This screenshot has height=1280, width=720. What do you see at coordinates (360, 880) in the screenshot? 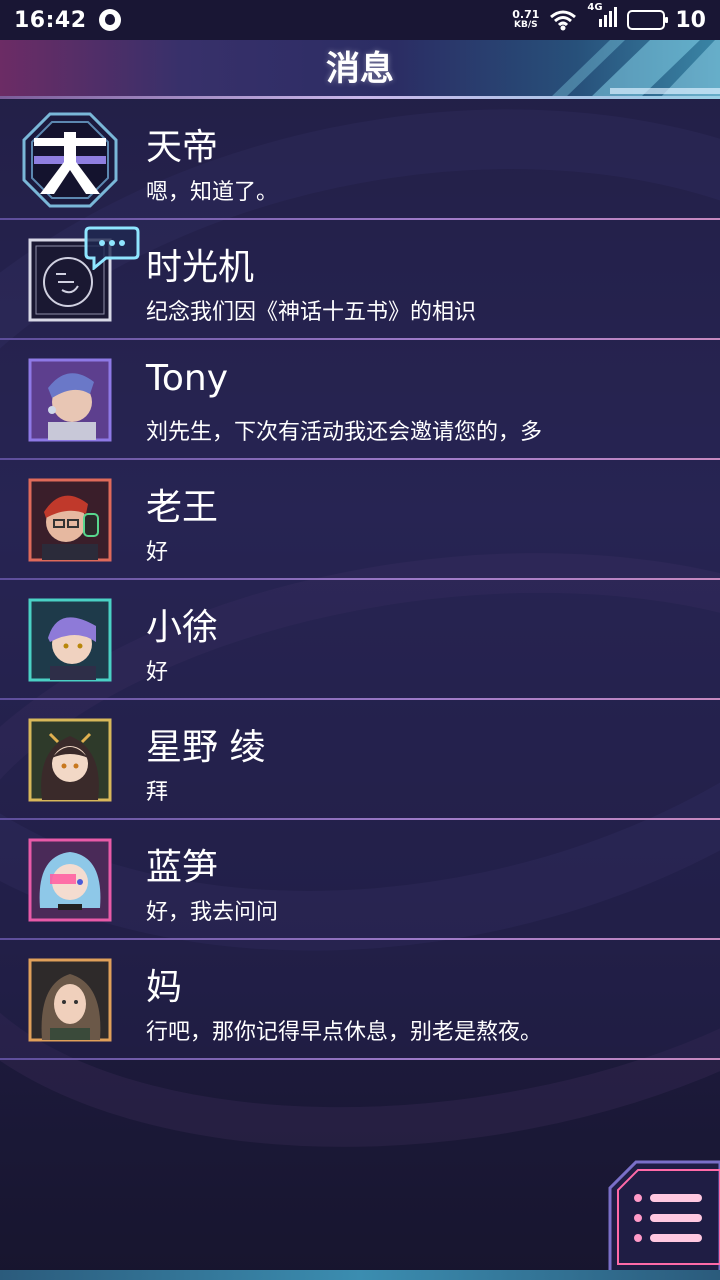
I see `chat-item-lansun: 蓝笋 好，我去问问` at bounding box center [360, 880].